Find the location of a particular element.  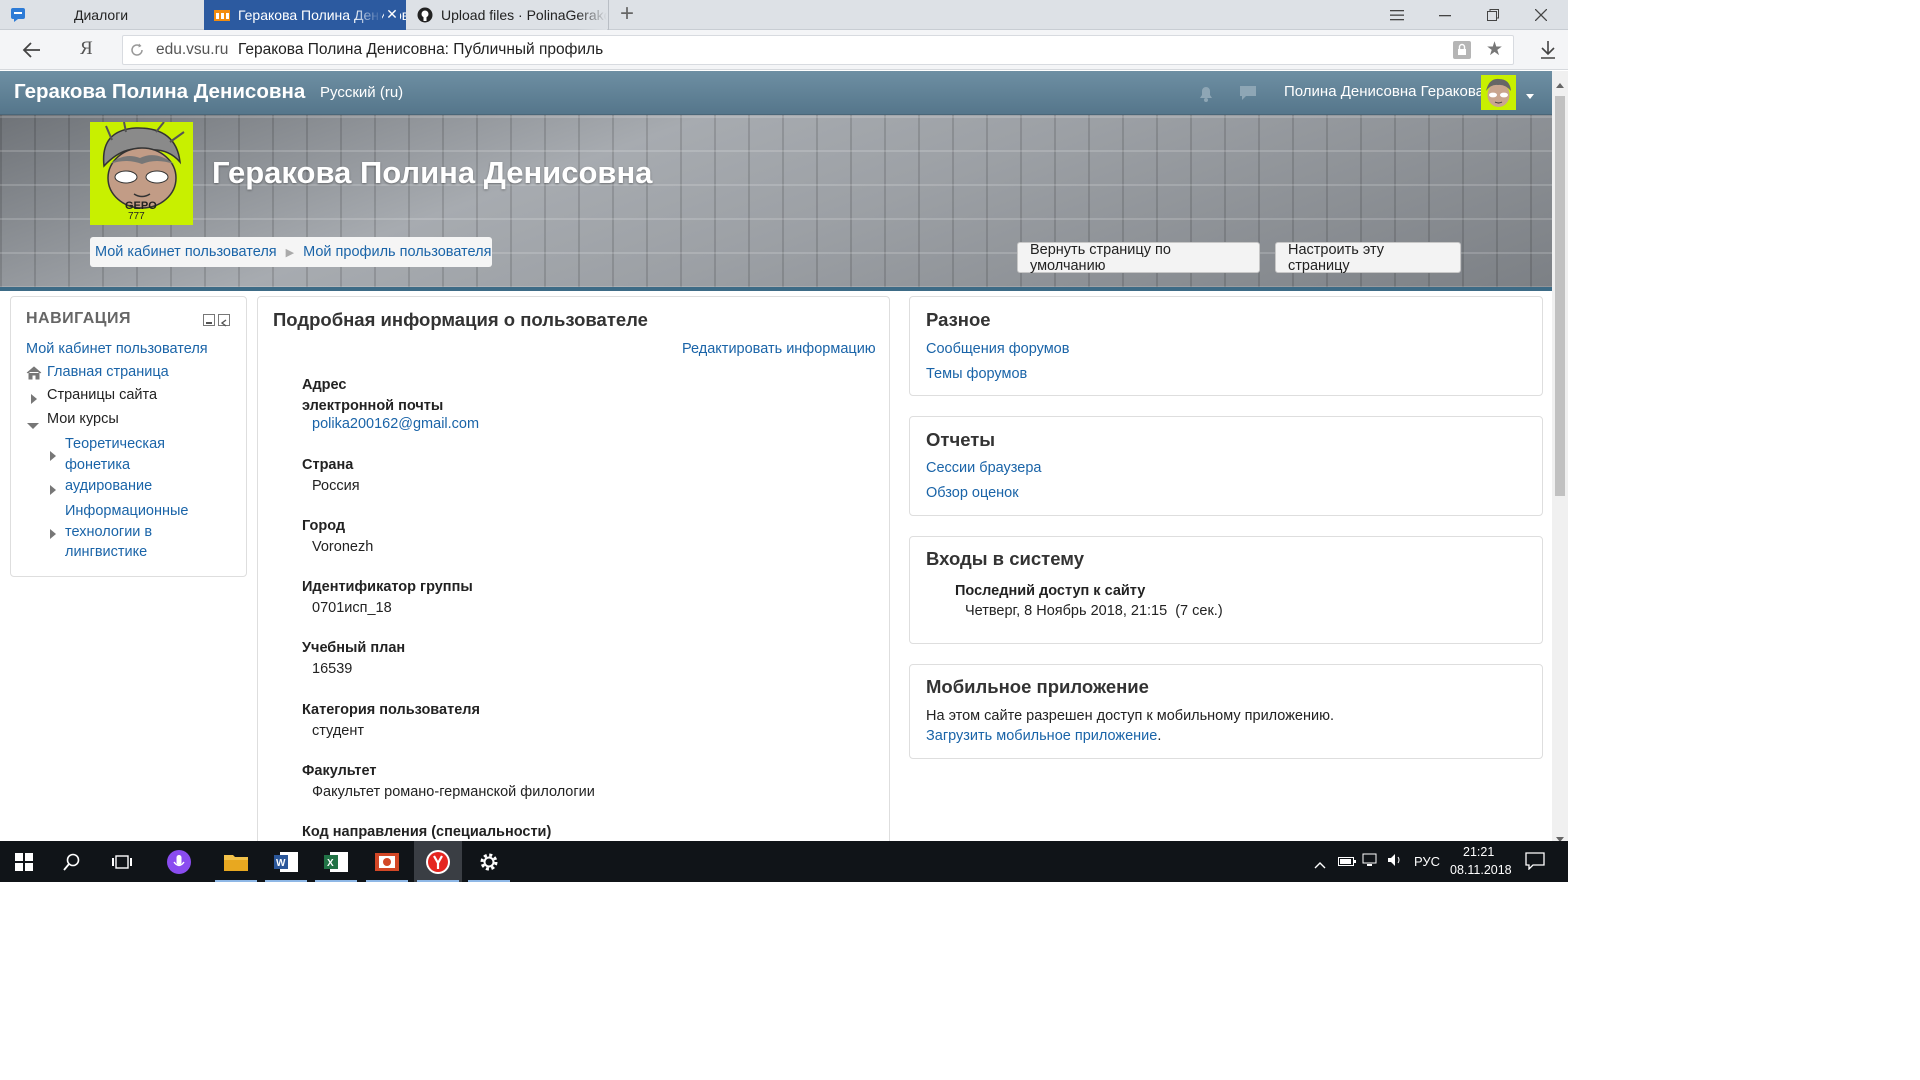

search-icon is located at coordinates (72, 861).